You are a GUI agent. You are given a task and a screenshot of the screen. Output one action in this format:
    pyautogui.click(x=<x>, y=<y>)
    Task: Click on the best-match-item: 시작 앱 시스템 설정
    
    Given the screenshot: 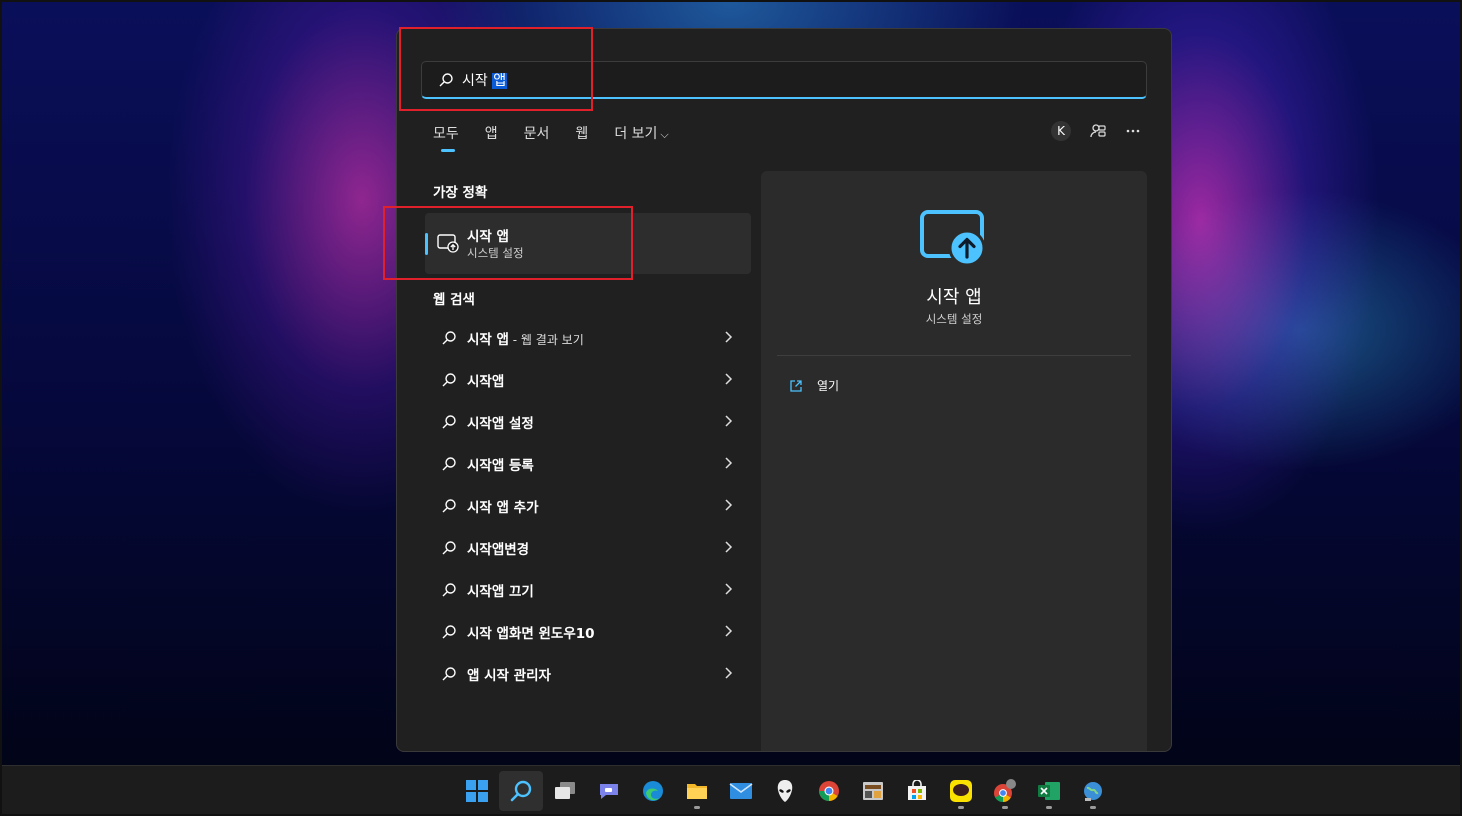 What is the action you would take?
    pyautogui.click(x=588, y=243)
    